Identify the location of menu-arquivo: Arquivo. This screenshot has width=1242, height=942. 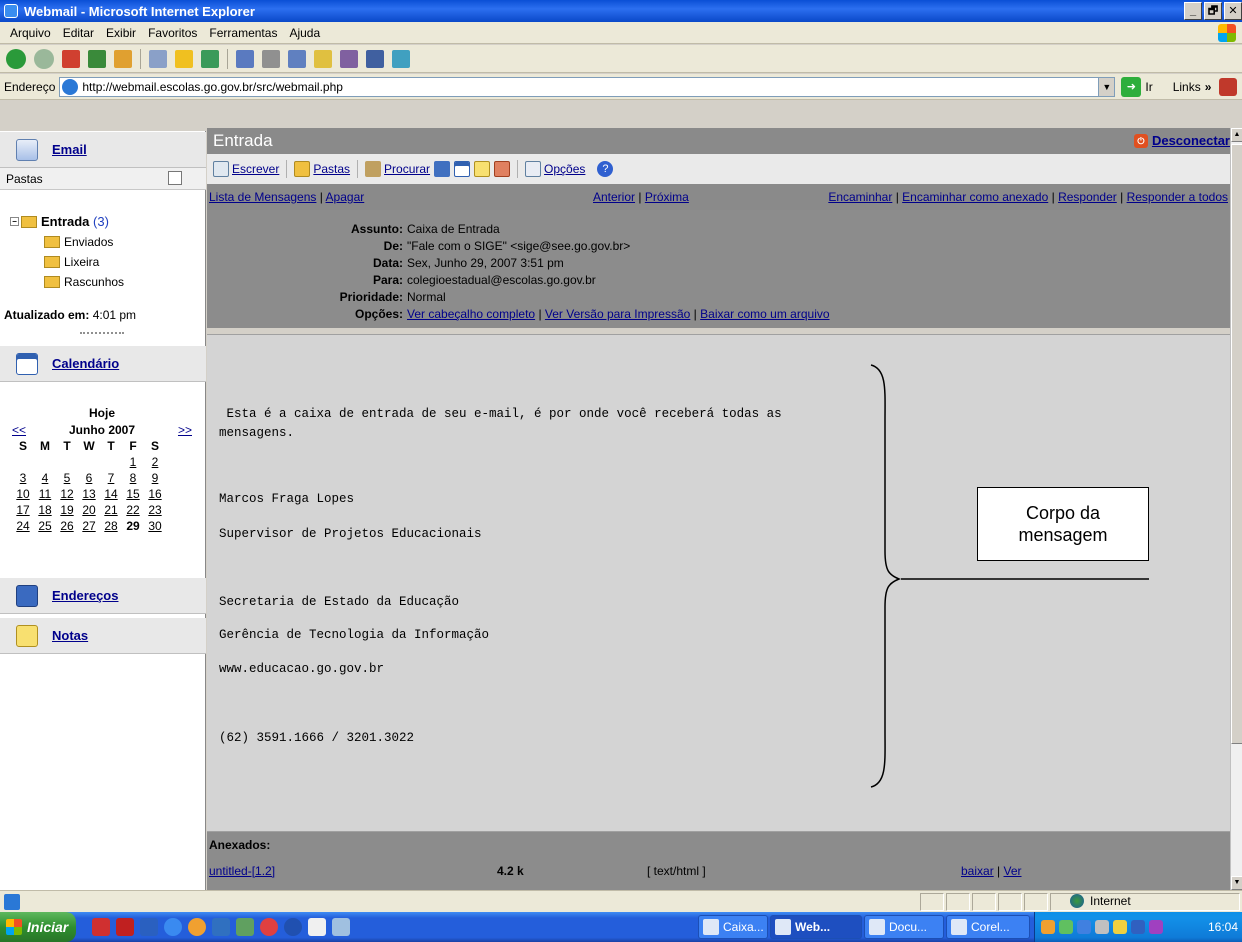
(30, 33).